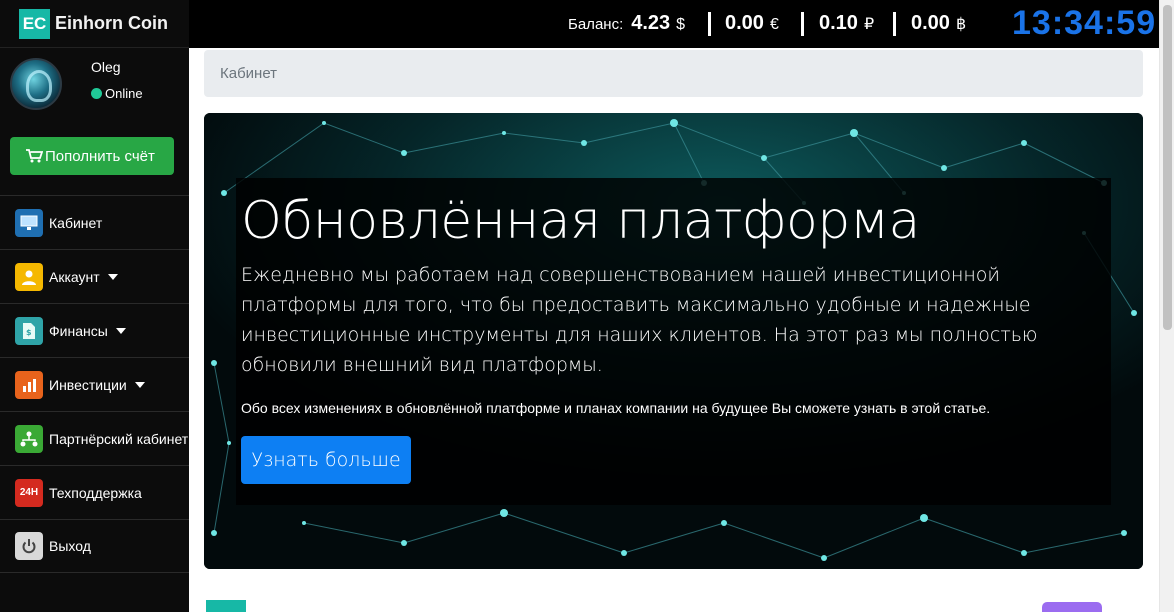  Describe the element at coordinates (94, 546) in the screenshot. I see `sidebar-item-logout: Выход` at that location.